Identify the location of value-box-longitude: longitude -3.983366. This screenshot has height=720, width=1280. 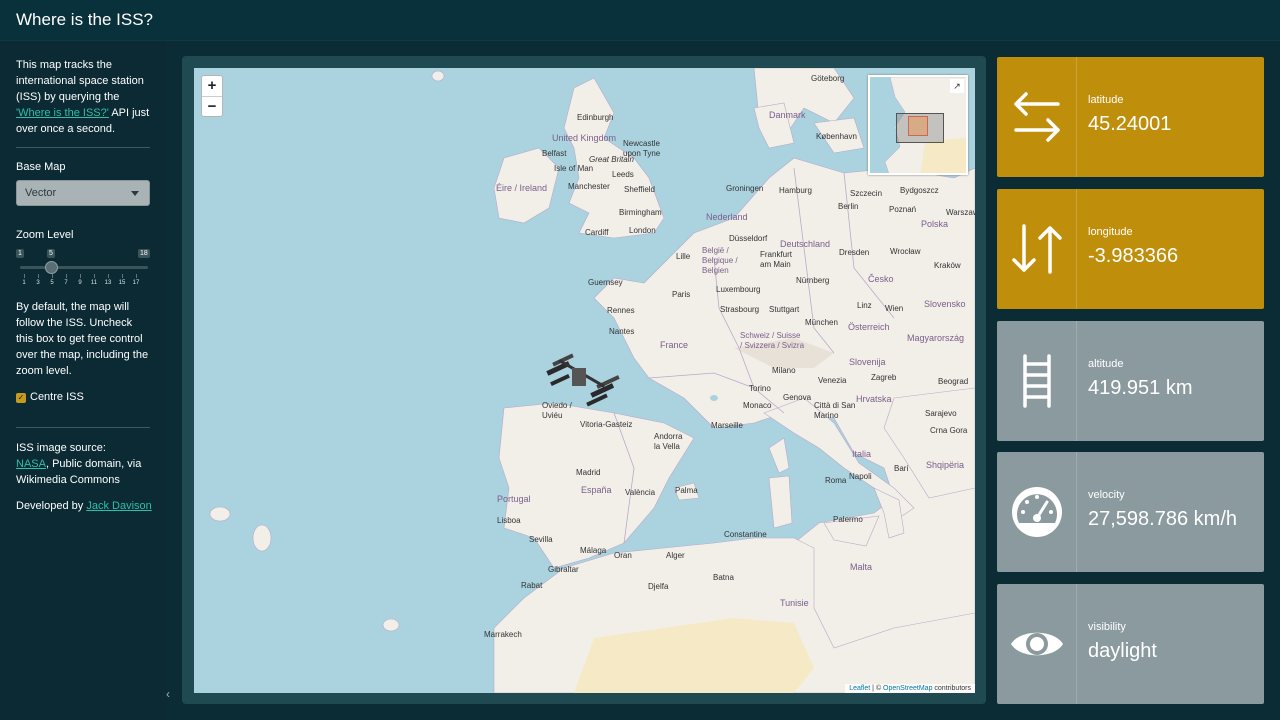
(1130, 249).